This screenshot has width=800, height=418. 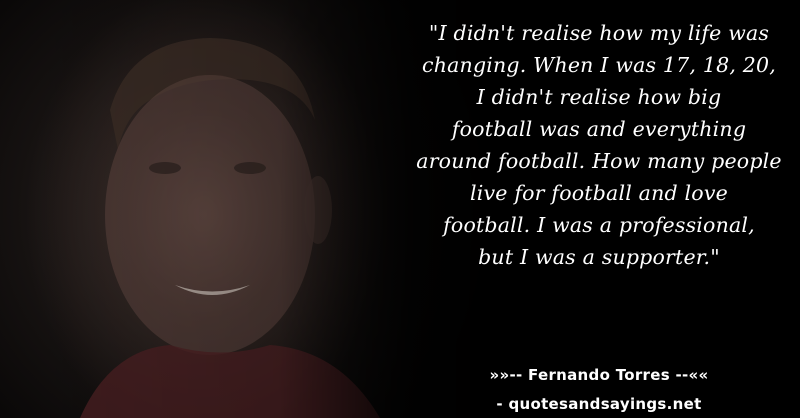 What do you see at coordinates (599, 257) in the screenshot?
I see `quote-line: but I was a supporter."` at bounding box center [599, 257].